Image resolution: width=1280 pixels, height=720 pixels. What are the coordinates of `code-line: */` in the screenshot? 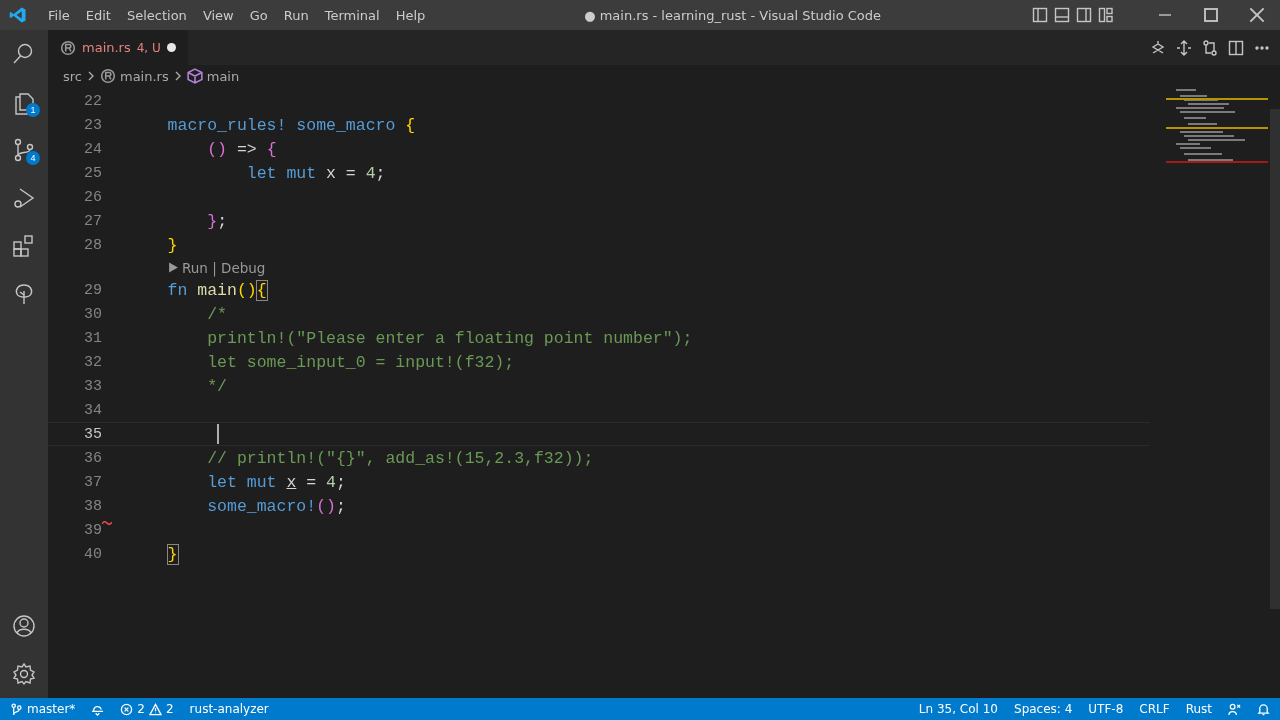 It's located at (217, 386).